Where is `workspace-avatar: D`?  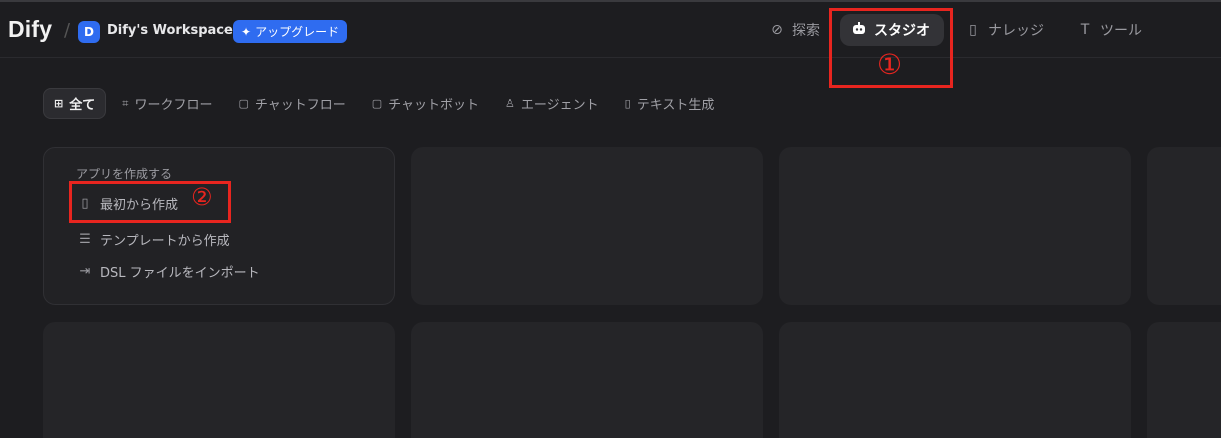
workspace-avatar: D is located at coordinates (89, 32).